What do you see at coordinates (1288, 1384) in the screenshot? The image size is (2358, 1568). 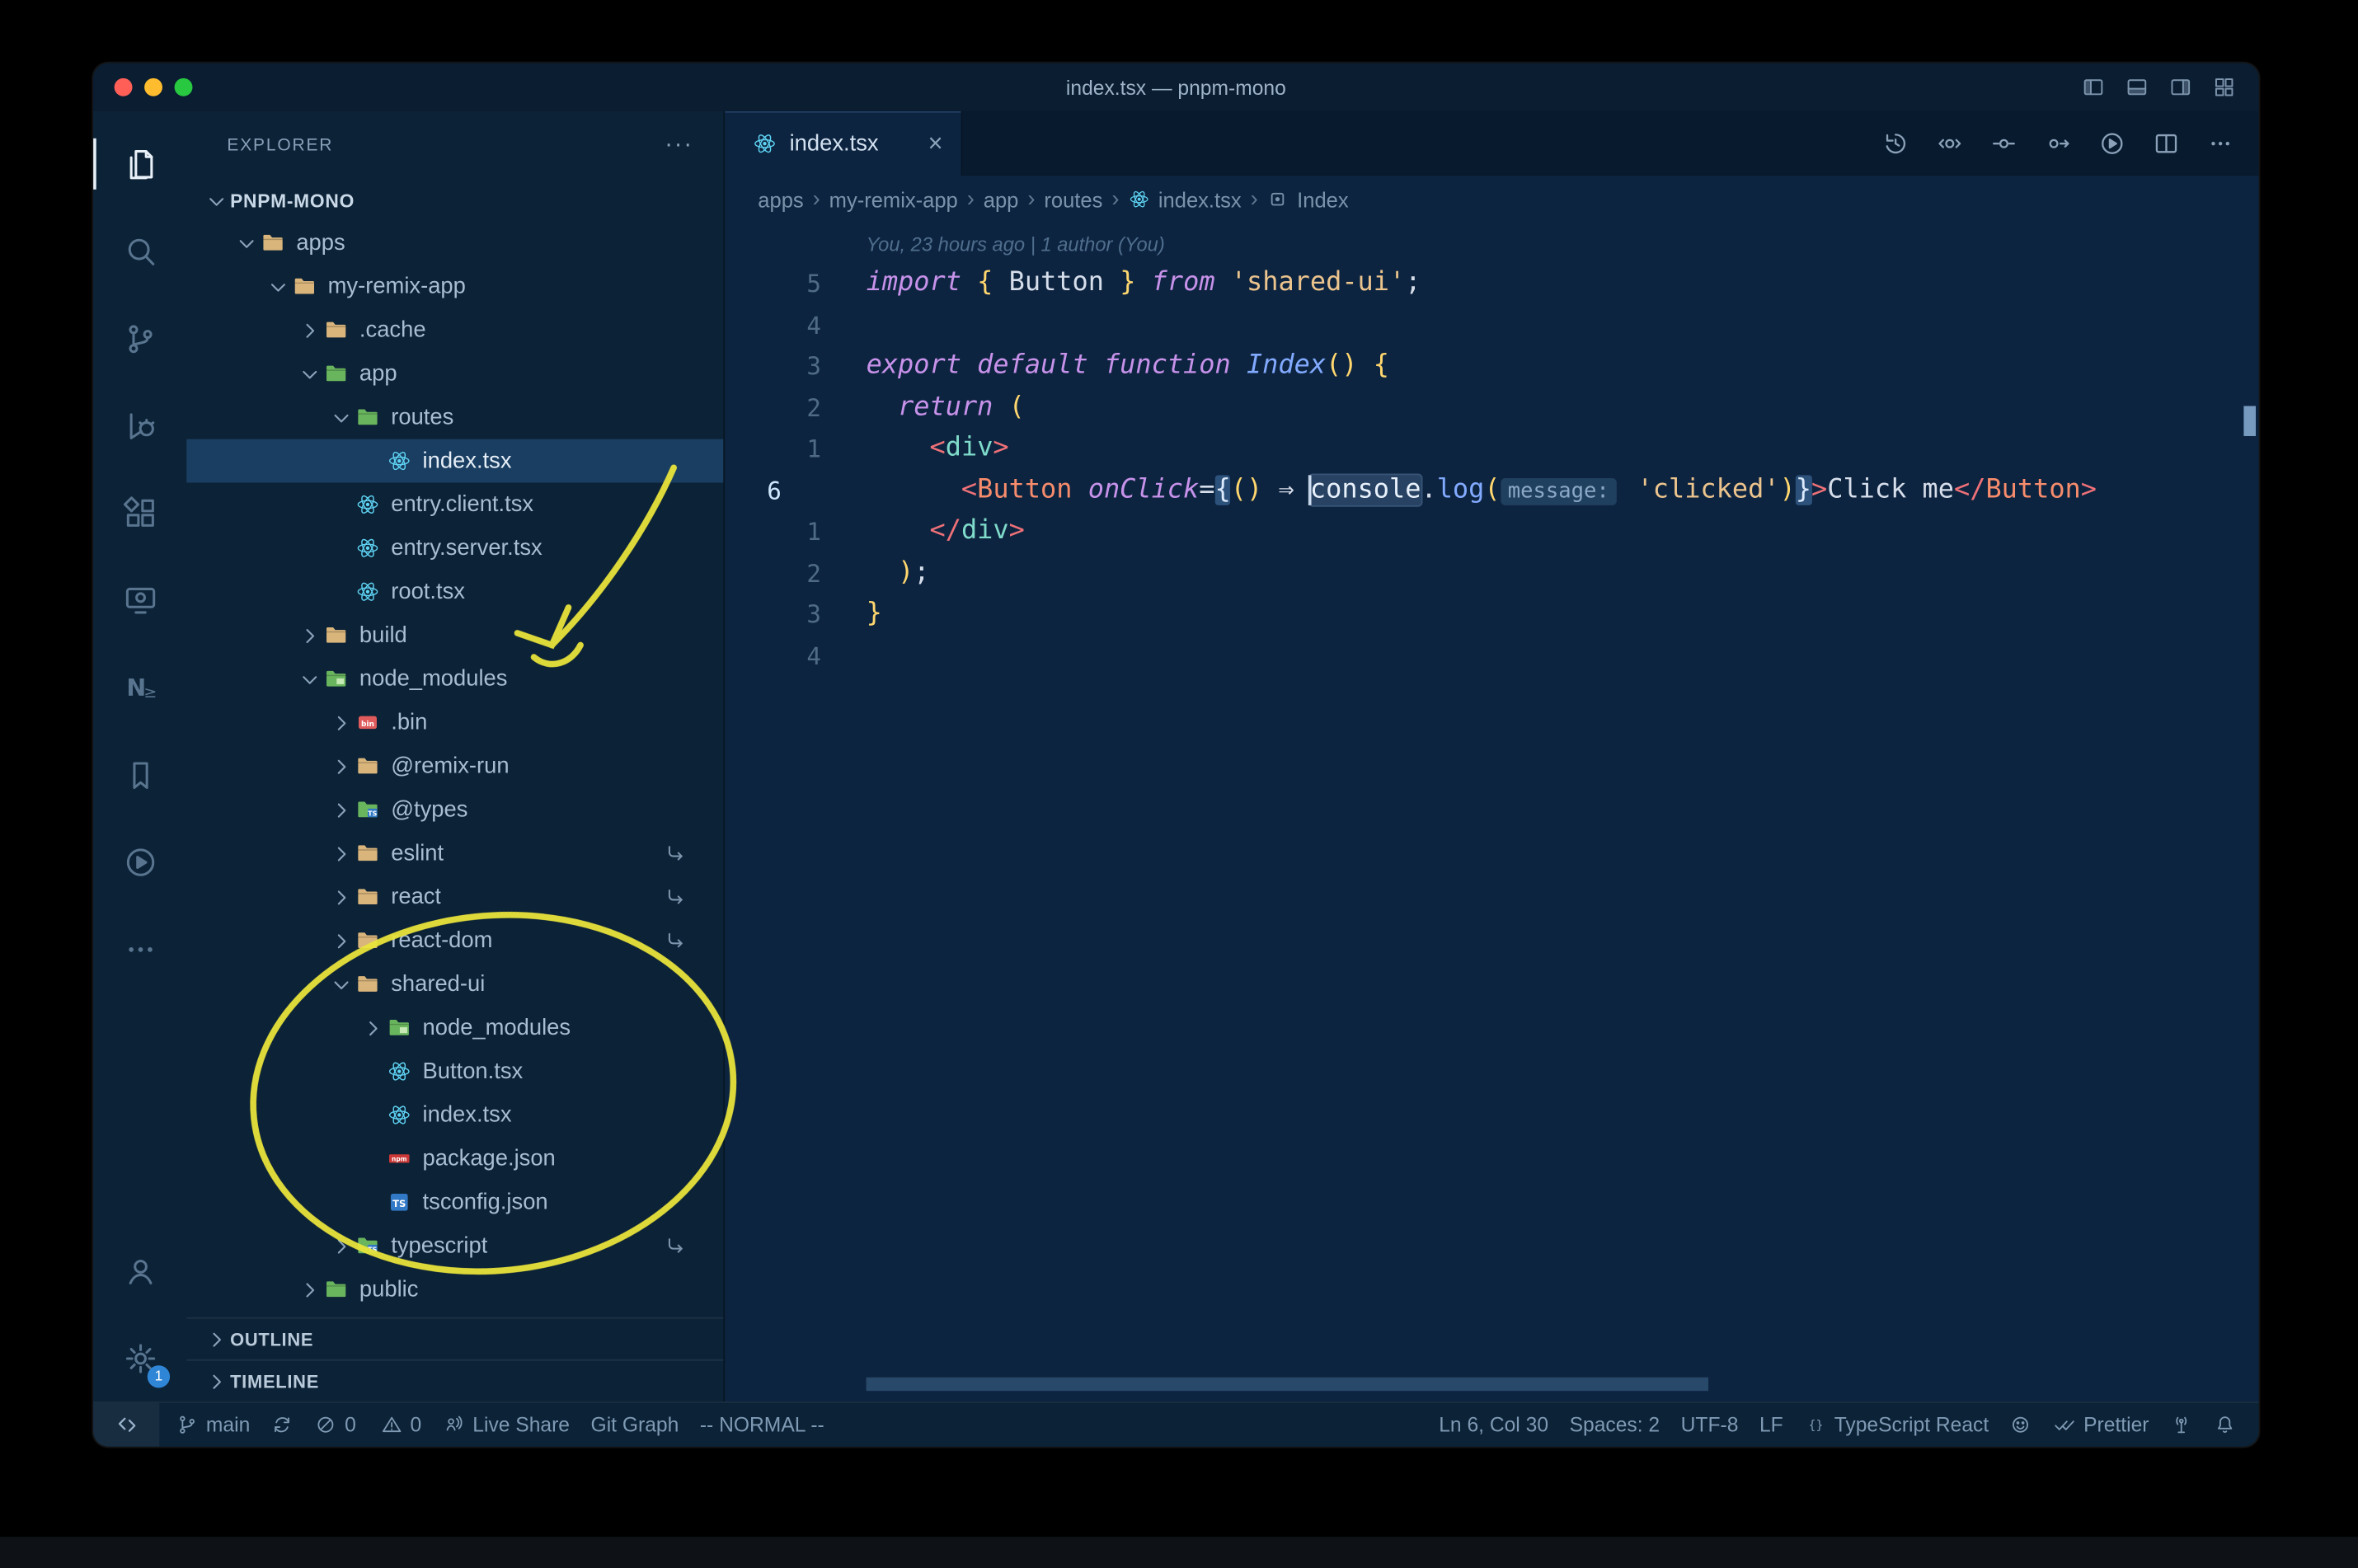 I see `horizontal-scrollbar` at bounding box center [1288, 1384].